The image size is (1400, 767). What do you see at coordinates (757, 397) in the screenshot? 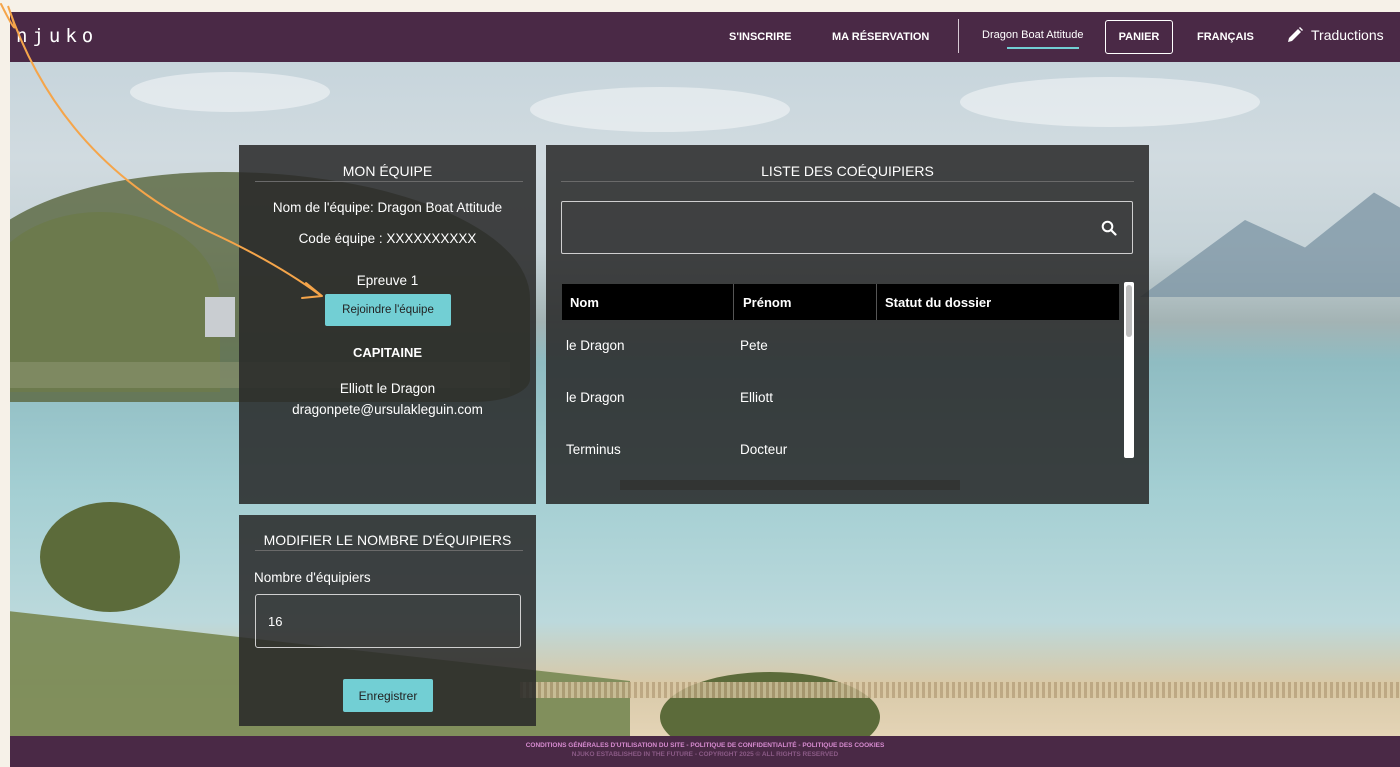
I see `cell-prenom: Elliott` at bounding box center [757, 397].